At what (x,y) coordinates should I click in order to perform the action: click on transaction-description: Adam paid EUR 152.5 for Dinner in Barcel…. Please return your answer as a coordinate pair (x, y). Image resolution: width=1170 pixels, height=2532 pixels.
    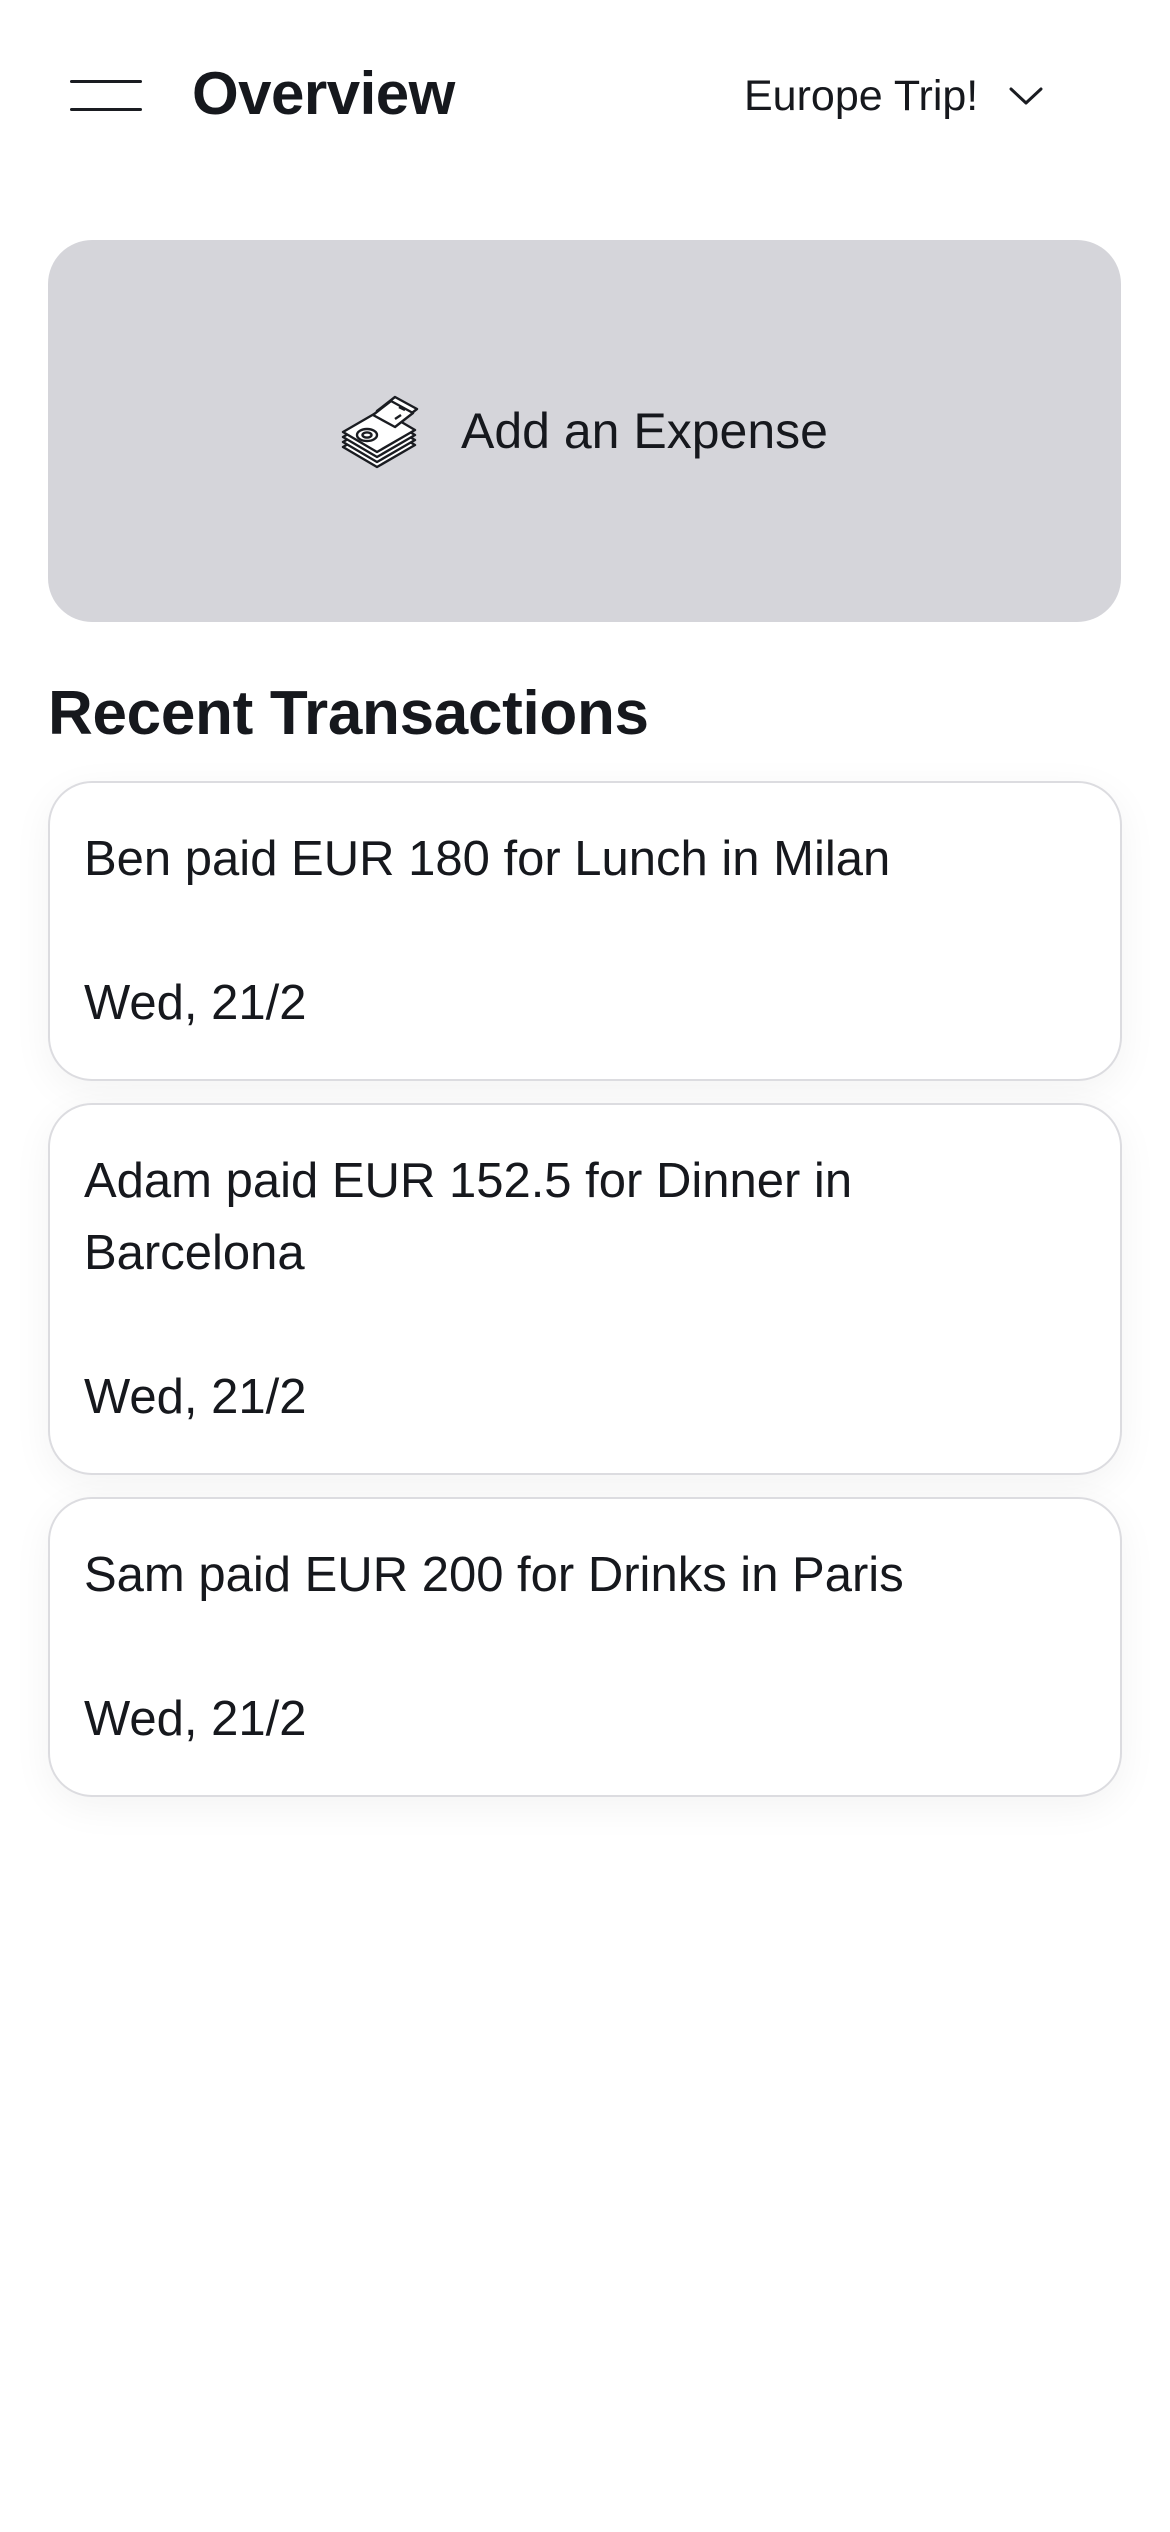
    Looking at the image, I should click on (468, 1217).